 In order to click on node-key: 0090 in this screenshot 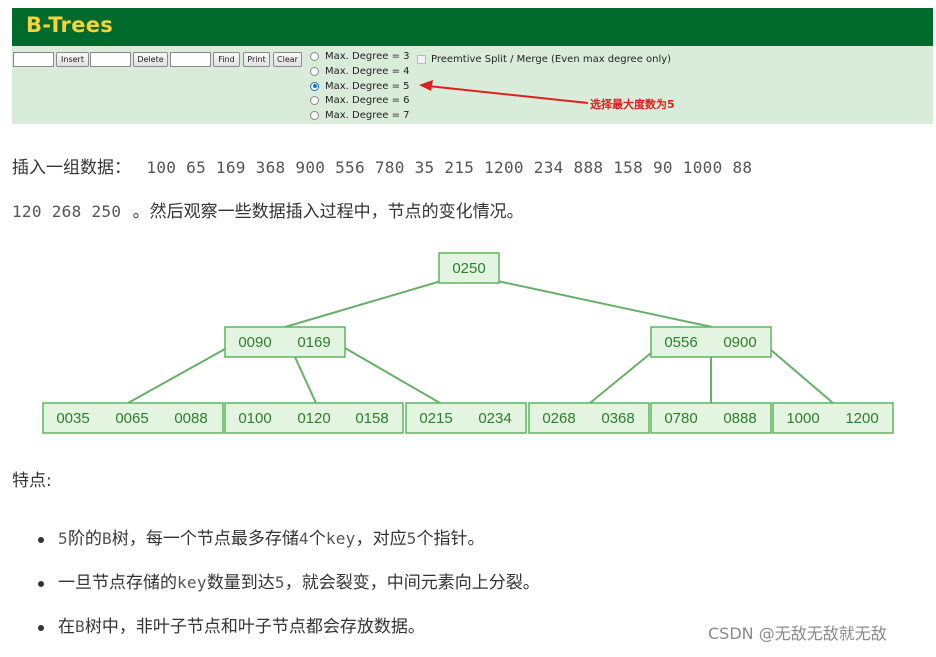, I will do `click(254, 342)`.